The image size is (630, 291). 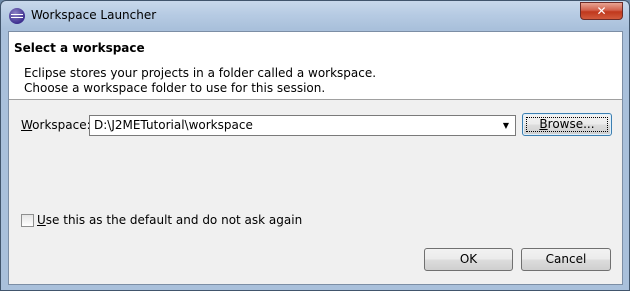 What do you see at coordinates (41, 220) in the screenshot?
I see `default-label-mnemonic: U` at bounding box center [41, 220].